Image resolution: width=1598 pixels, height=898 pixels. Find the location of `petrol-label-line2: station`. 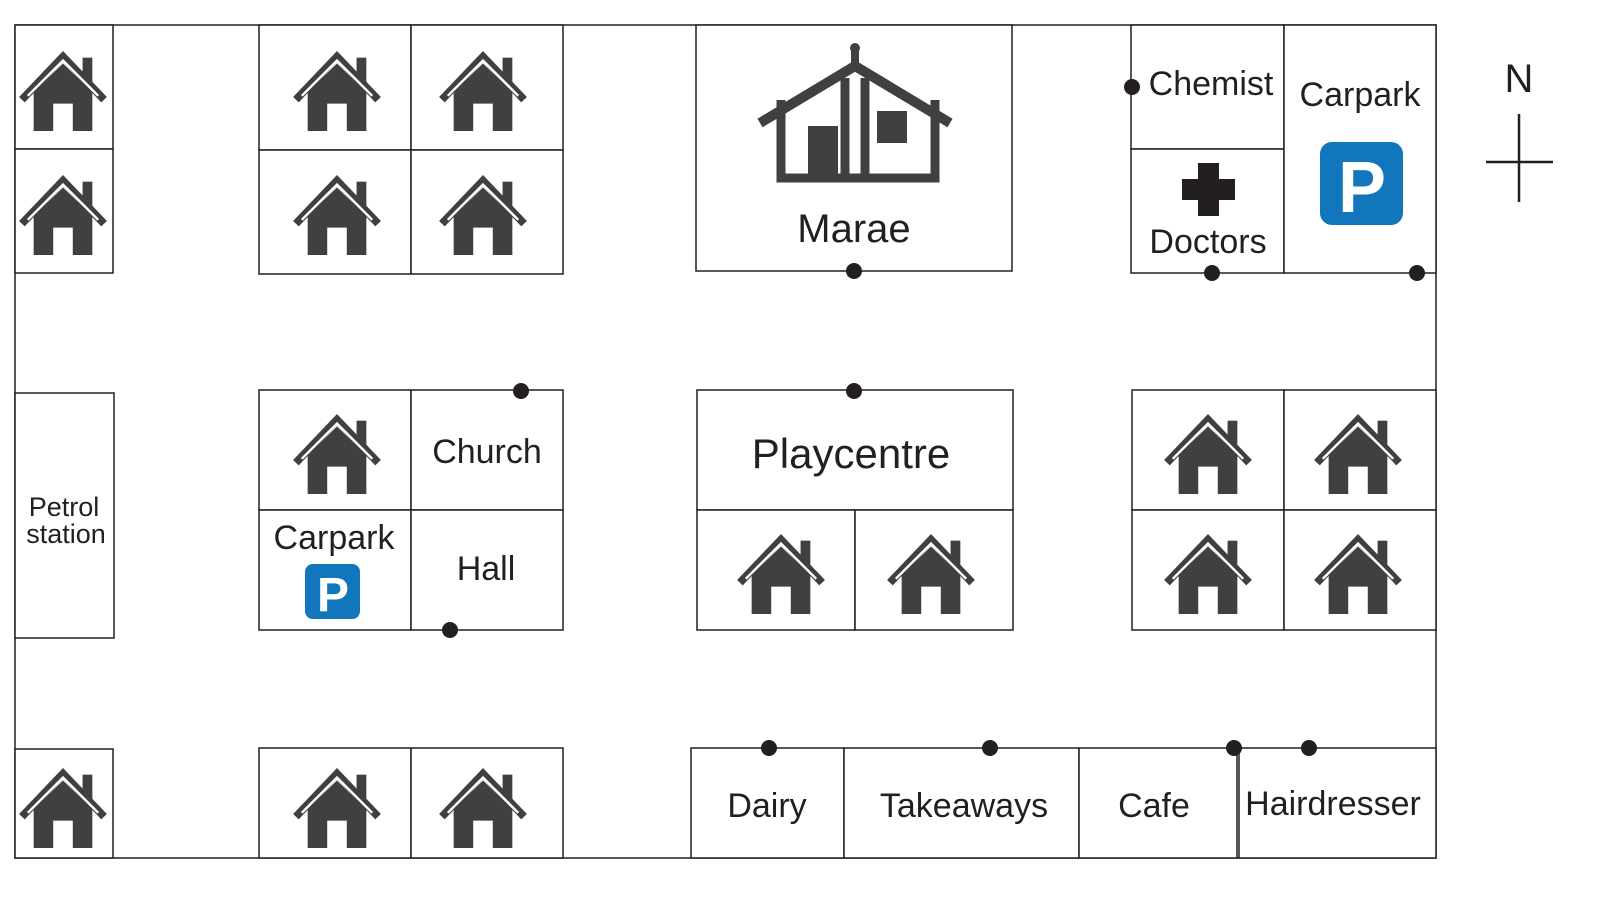

petrol-label-line2: station is located at coordinates (66, 534).